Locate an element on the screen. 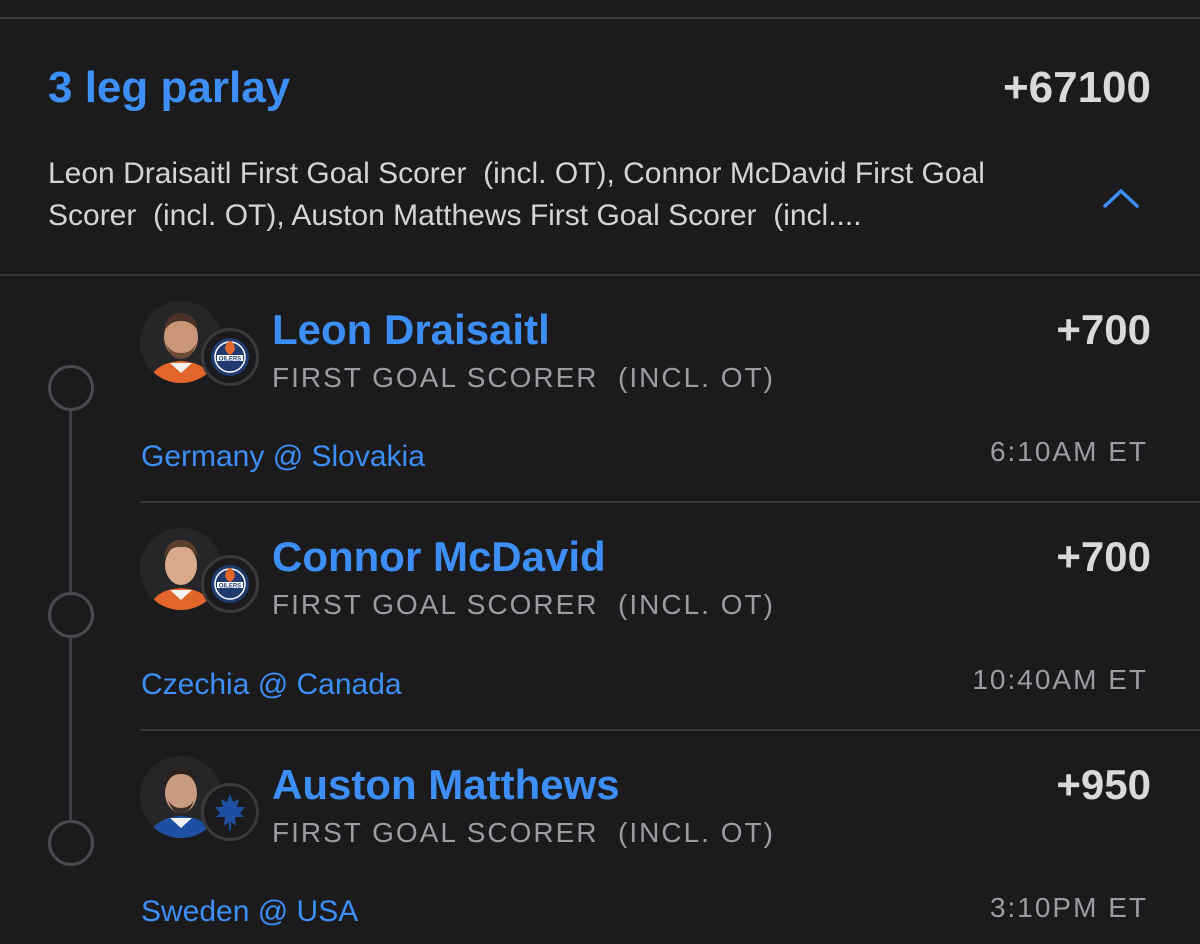 The image size is (1200, 944). player-name: Auston Matthews is located at coordinates (446, 785).